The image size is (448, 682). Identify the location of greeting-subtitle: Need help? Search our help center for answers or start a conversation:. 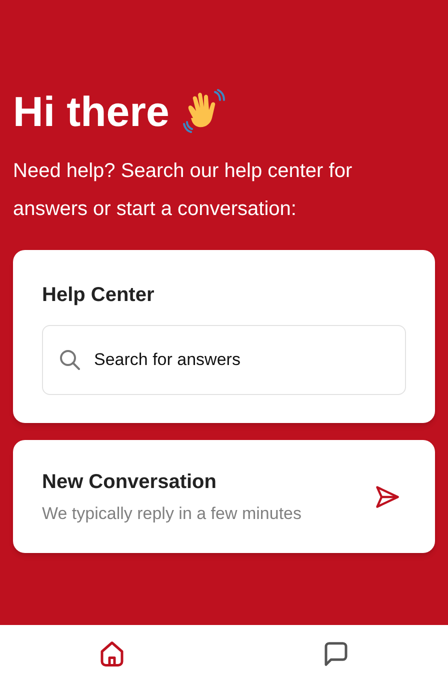
(183, 190).